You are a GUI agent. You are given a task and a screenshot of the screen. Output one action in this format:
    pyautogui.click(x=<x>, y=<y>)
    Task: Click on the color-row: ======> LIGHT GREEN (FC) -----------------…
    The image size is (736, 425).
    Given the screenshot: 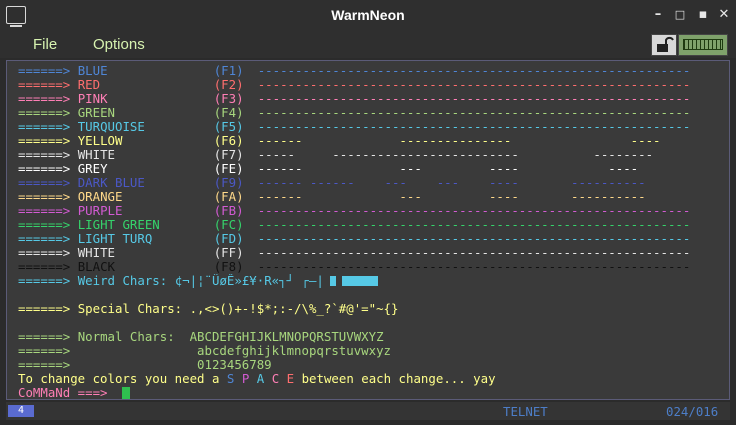 What is the action you would take?
    pyautogui.click(x=374, y=225)
    